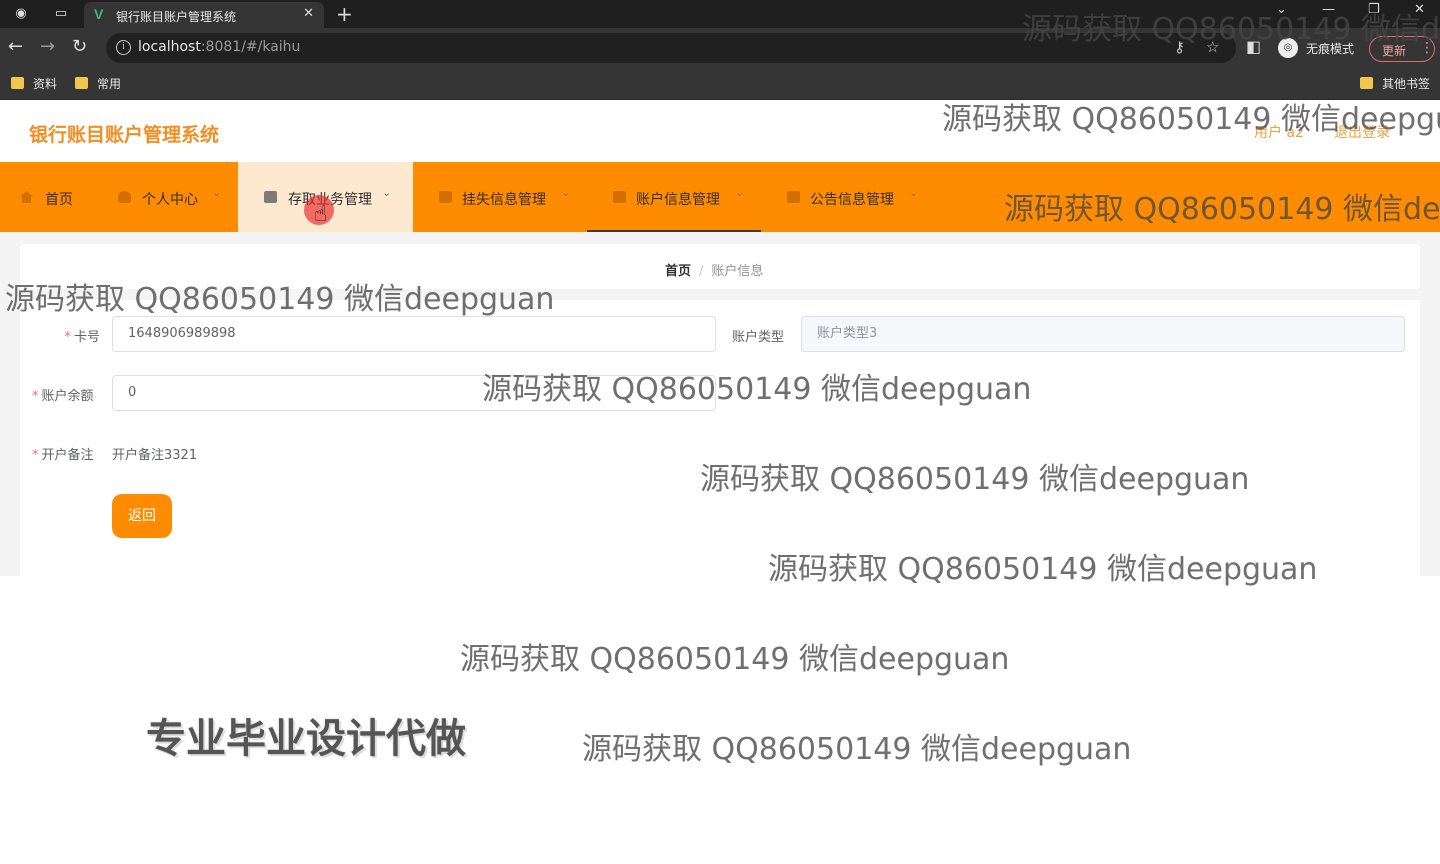 Image resolution: width=1440 pixels, height=864 pixels. What do you see at coordinates (176, 17) in the screenshot?
I see `tab-title: 银行账目账户管理系统` at bounding box center [176, 17].